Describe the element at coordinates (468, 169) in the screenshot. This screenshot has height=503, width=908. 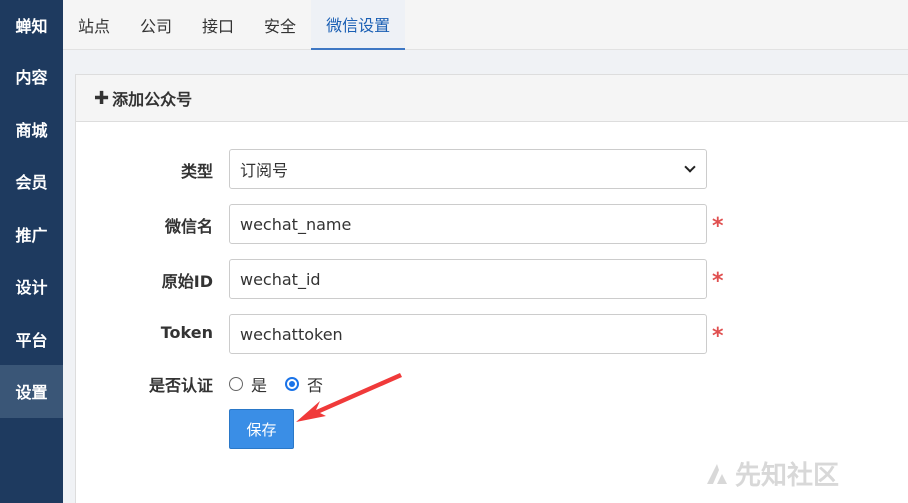
I see `type-select: 订阅号` at that location.